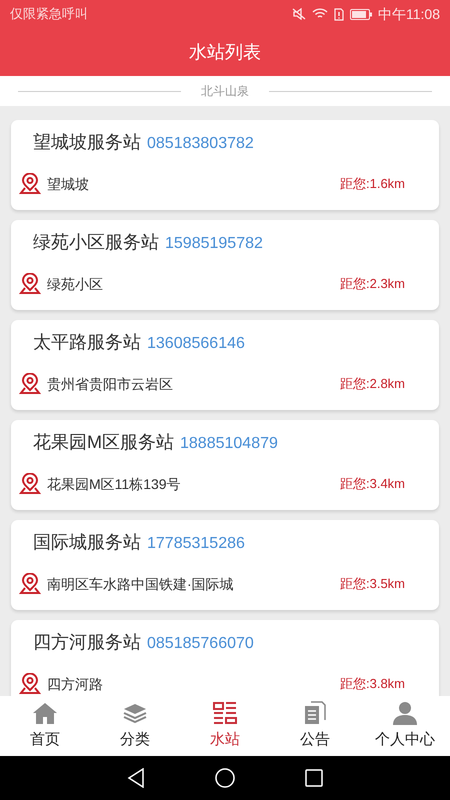  Describe the element at coordinates (96, 242) in the screenshot. I see `station-name: 绿苑小区服务站` at that location.